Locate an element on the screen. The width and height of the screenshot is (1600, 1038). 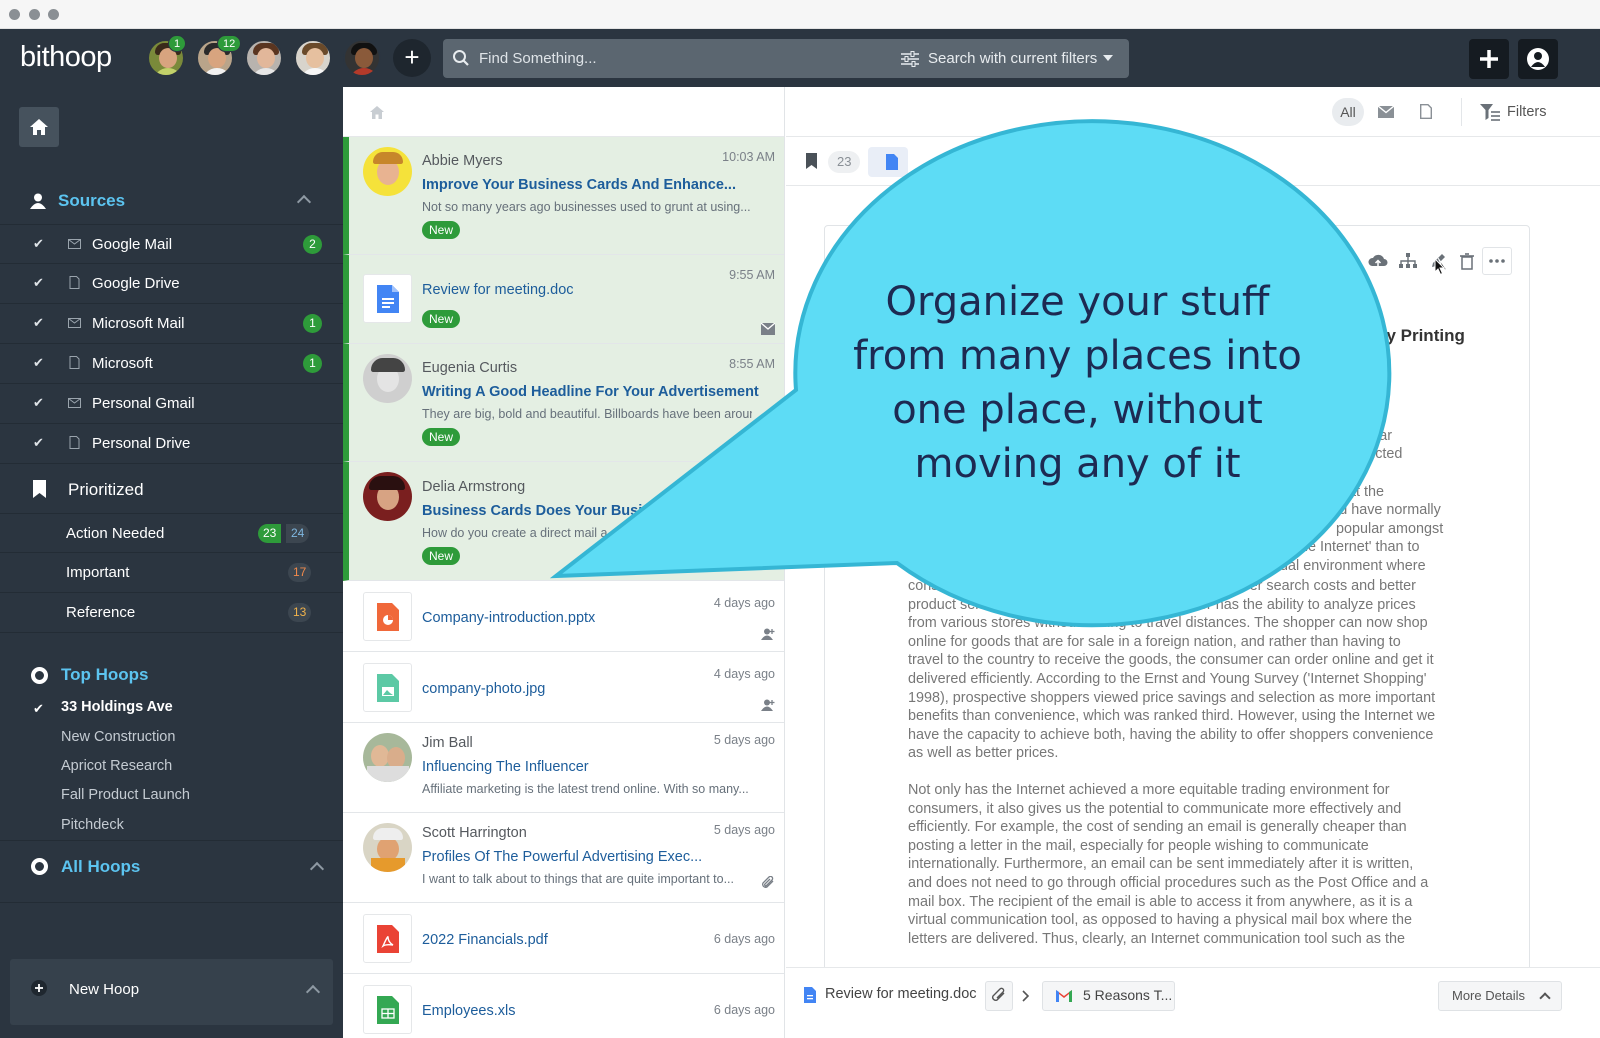
hoop-item: 33 Holdings Ave is located at coordinates (117, 707).